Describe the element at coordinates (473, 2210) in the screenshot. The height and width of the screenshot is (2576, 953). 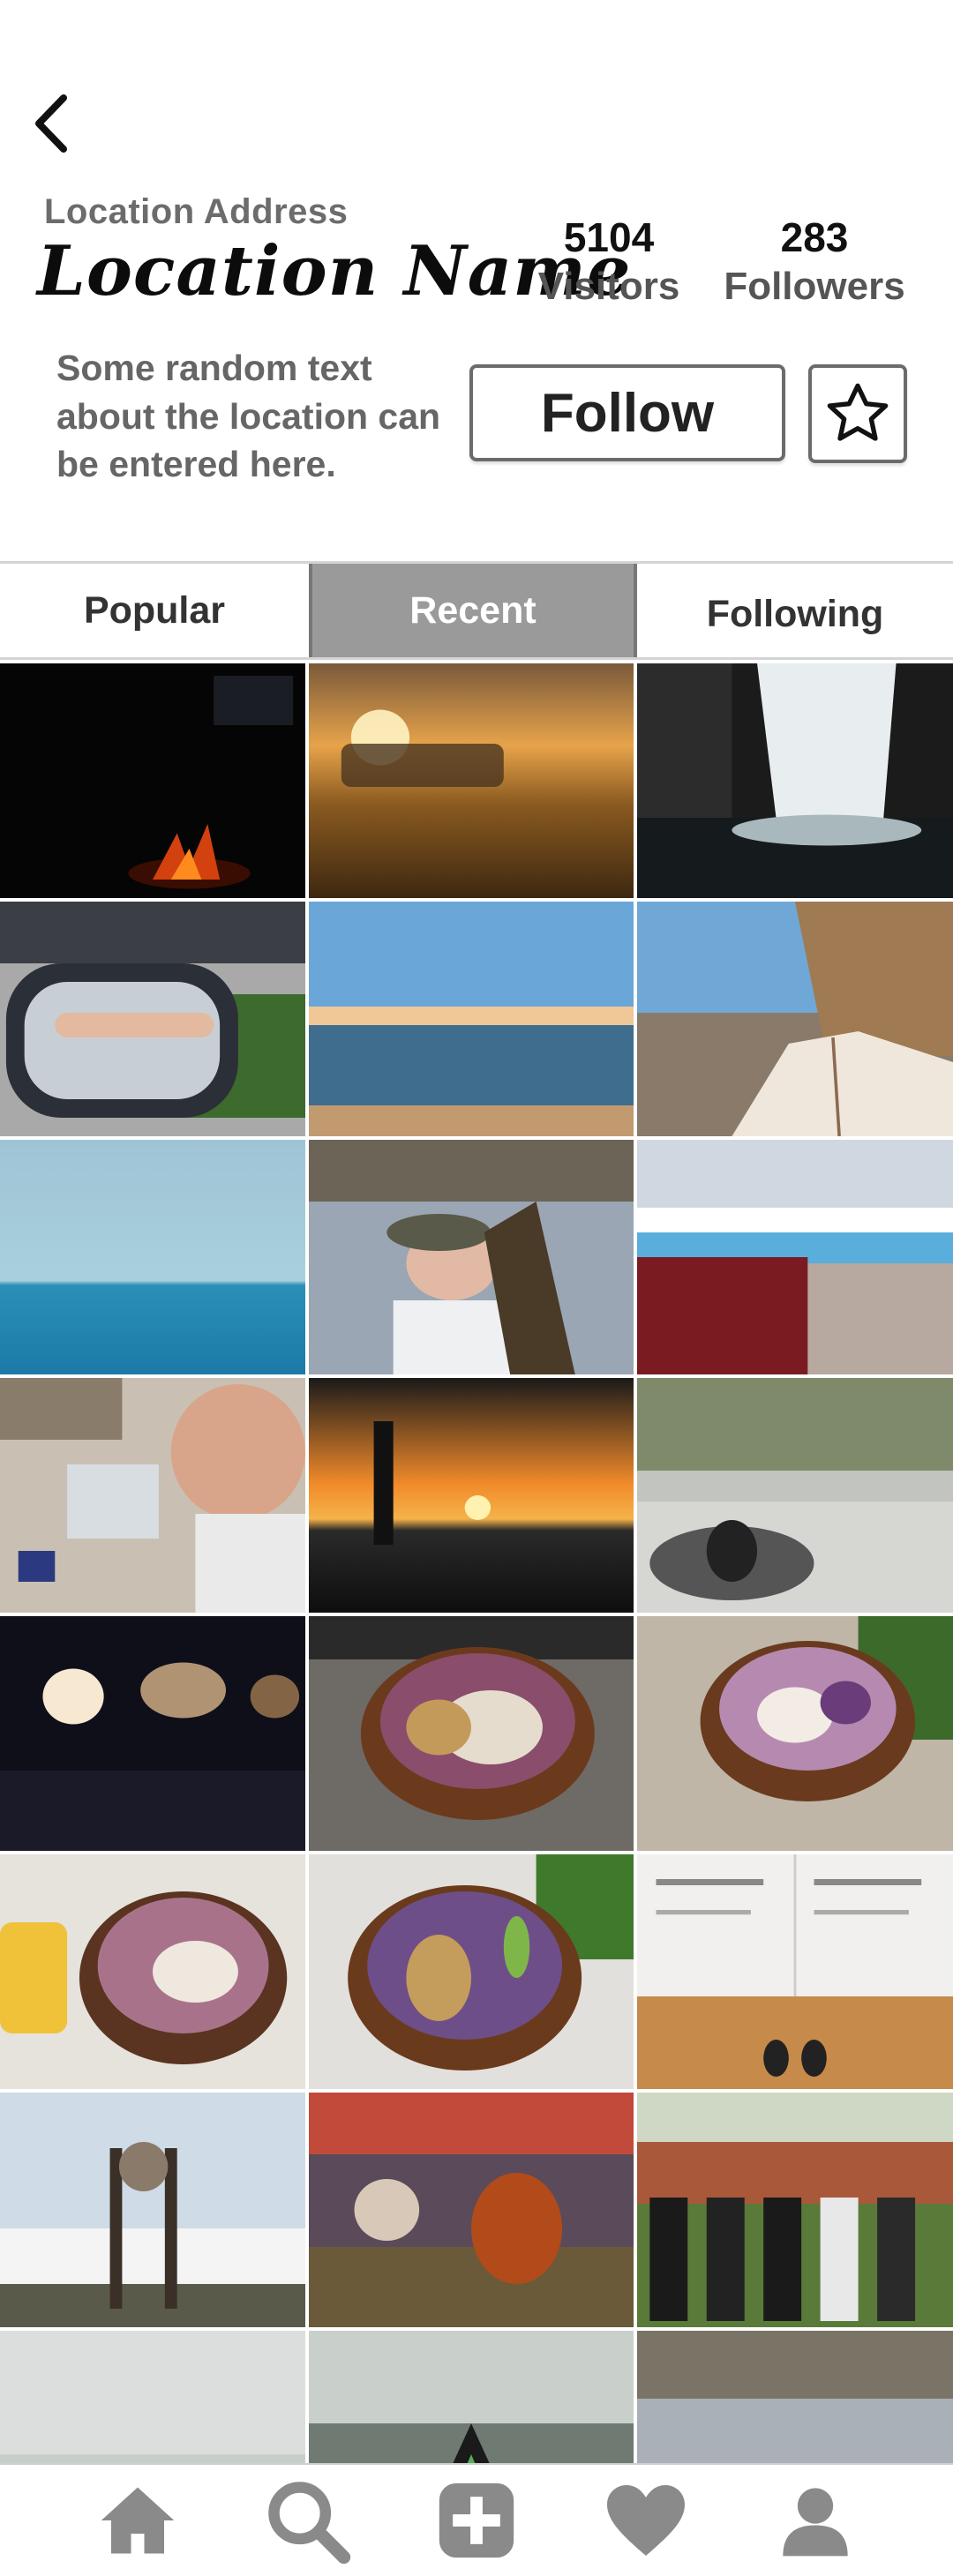
I see `photo-festival-crowd` at that location.